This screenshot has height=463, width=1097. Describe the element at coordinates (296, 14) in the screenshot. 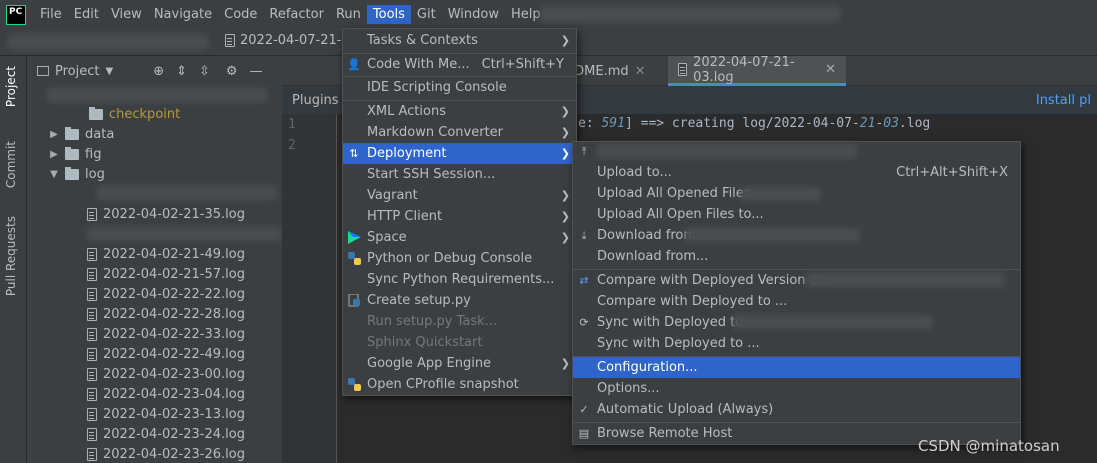

I see `menu-refactor: Refactor` at that location.